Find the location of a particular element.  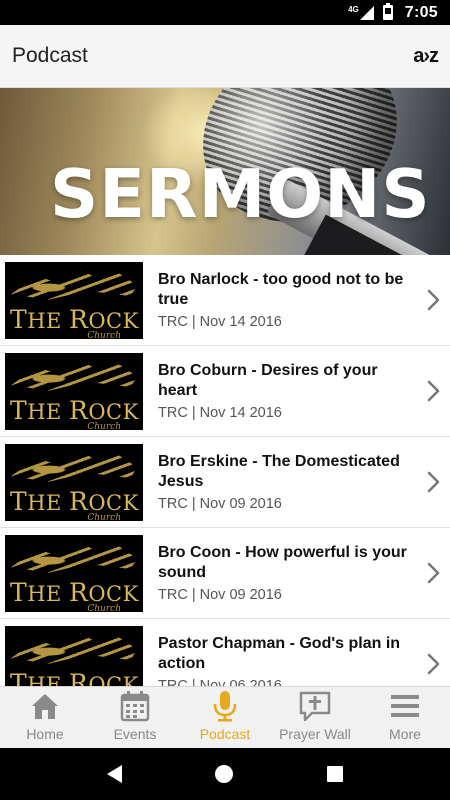

signal-icon is located at coordinates (366, 12).